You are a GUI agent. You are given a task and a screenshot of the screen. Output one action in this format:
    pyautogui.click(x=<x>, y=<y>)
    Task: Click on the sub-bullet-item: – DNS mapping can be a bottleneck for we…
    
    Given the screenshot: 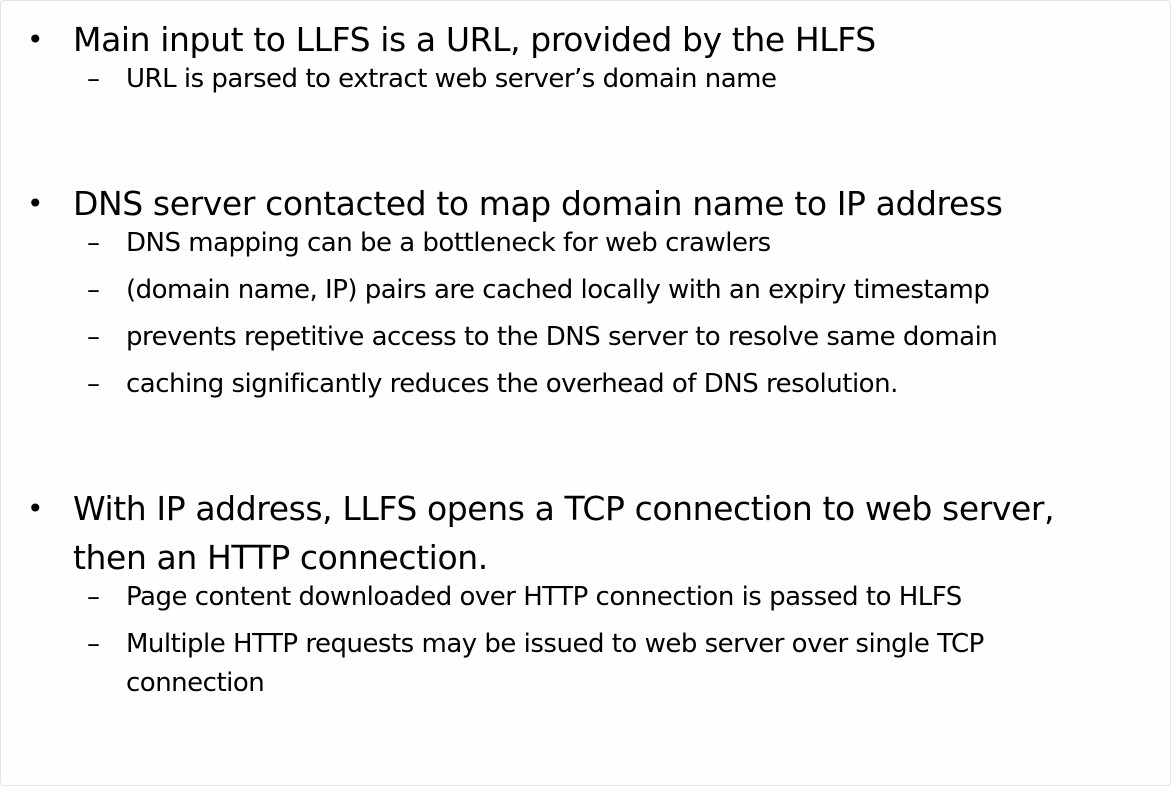 What is the action you would take?
    pyautogui.click(x=533, y=243)
    